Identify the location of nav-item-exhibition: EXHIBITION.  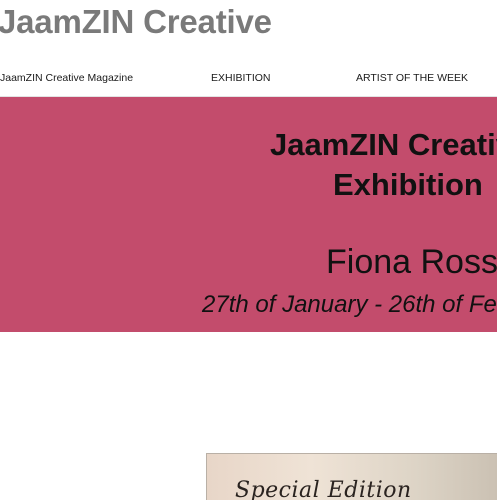
(241, 78).